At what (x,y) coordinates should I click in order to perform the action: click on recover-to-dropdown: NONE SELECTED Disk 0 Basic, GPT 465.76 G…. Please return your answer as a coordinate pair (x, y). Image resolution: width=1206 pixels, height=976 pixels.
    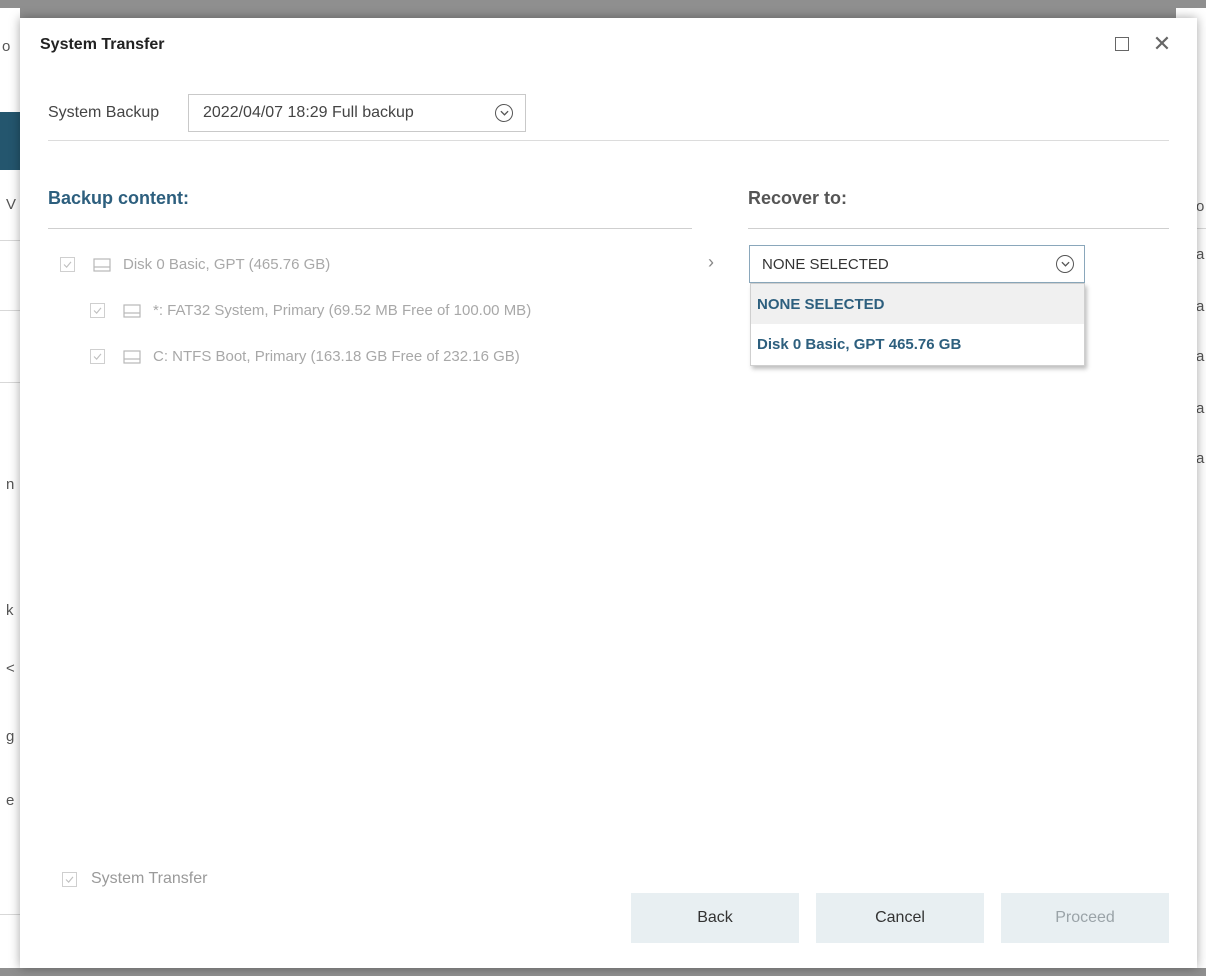
    Looking at the image, I should click on (917, 324).